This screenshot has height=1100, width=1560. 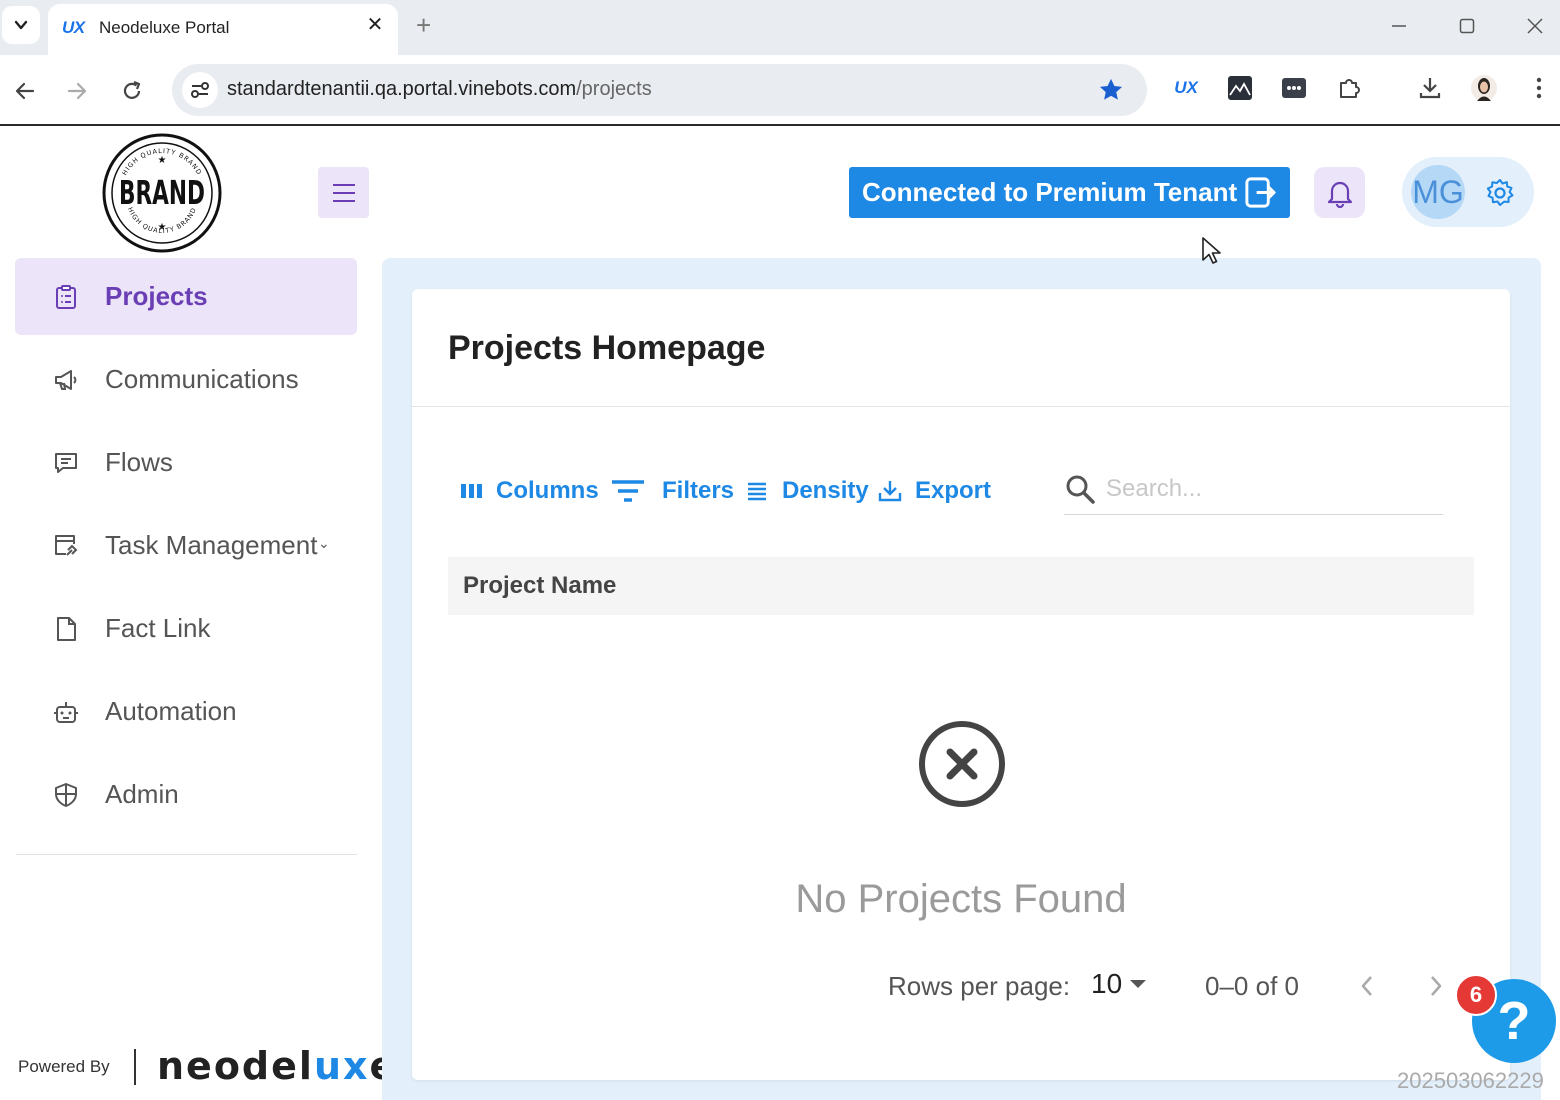 I want to click on reload-icon, so click(x=132, y=89).